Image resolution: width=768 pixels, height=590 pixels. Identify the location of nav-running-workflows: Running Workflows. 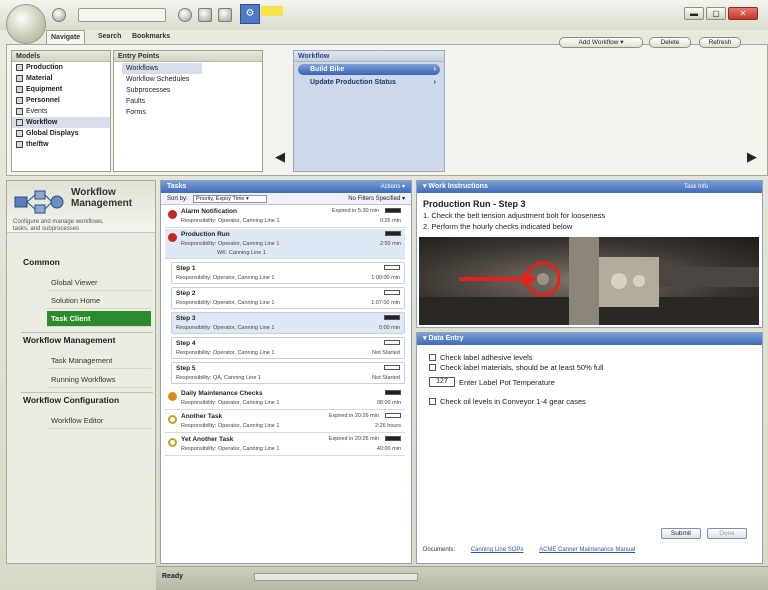
(99, 380).